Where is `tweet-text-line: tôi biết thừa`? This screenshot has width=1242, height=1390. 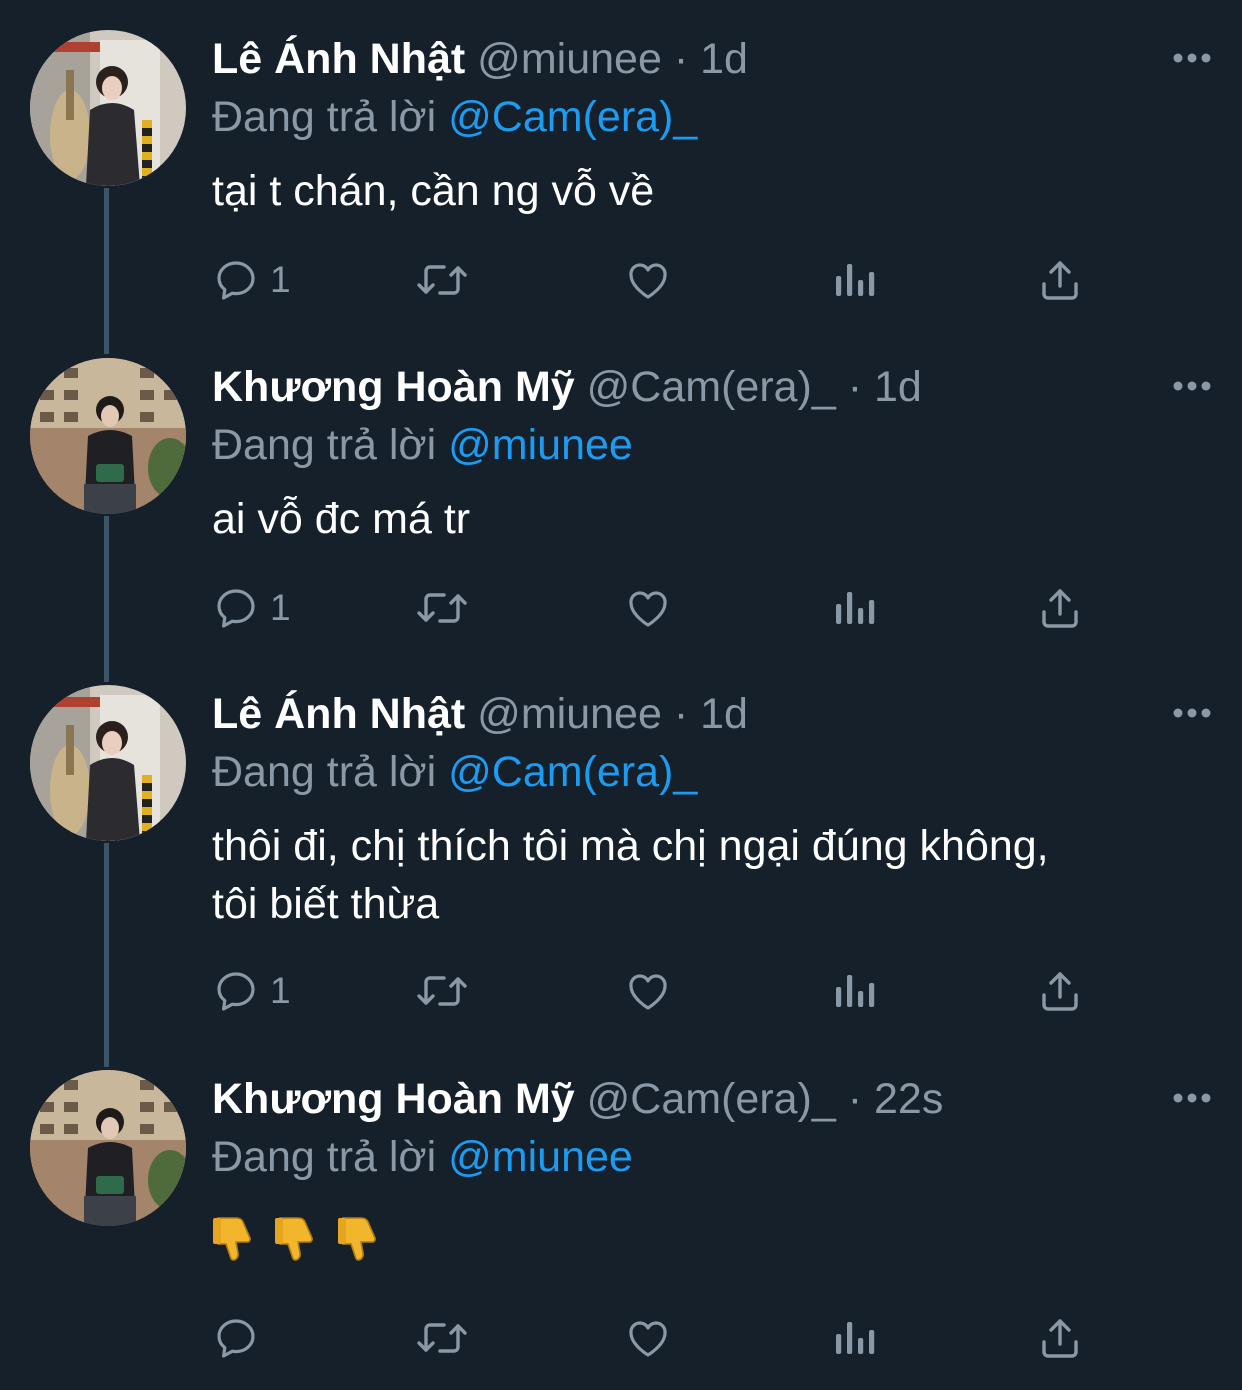 tweet-text-line: tôi biết thừa is located at coordinates (326, 904).